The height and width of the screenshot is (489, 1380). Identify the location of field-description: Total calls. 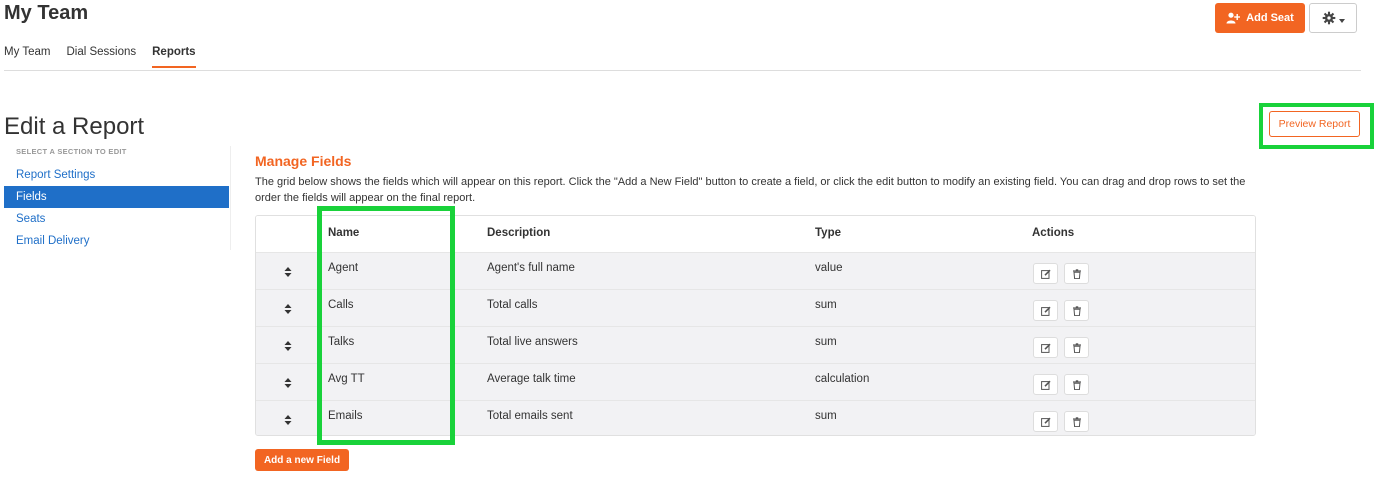
(512, 305).